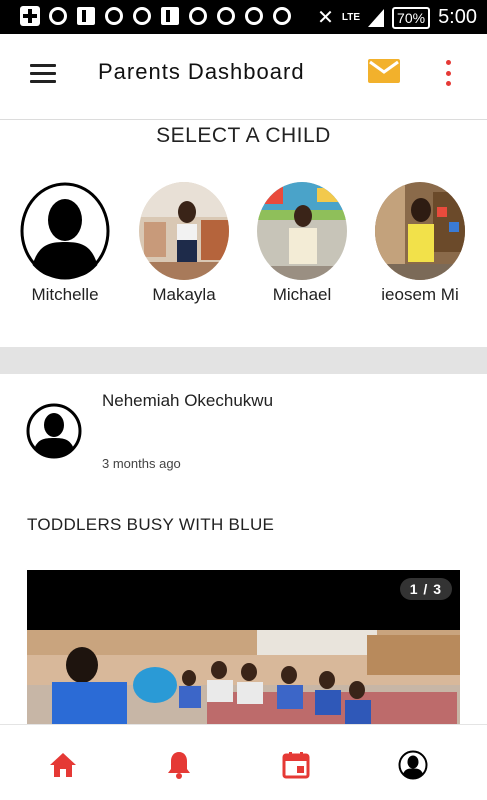 Image resolution: width=487 pixels, height=800 pixels. I want to click on home-icon, so click(63, 765).